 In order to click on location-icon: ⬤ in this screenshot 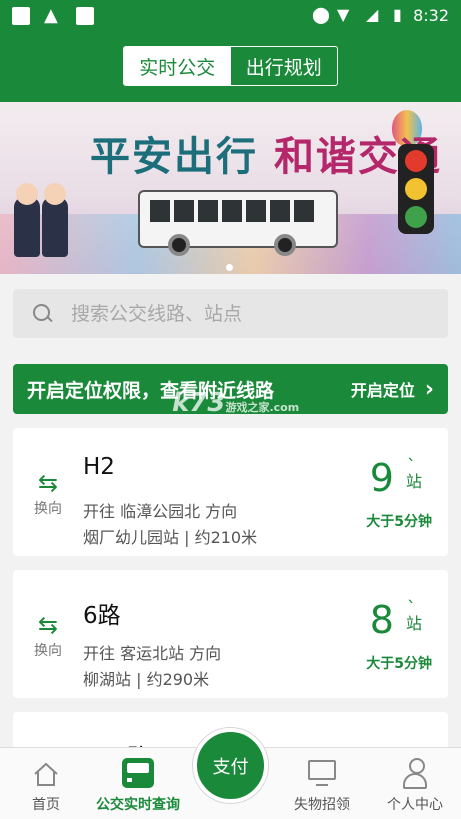, I will do `click(321, 14)`.